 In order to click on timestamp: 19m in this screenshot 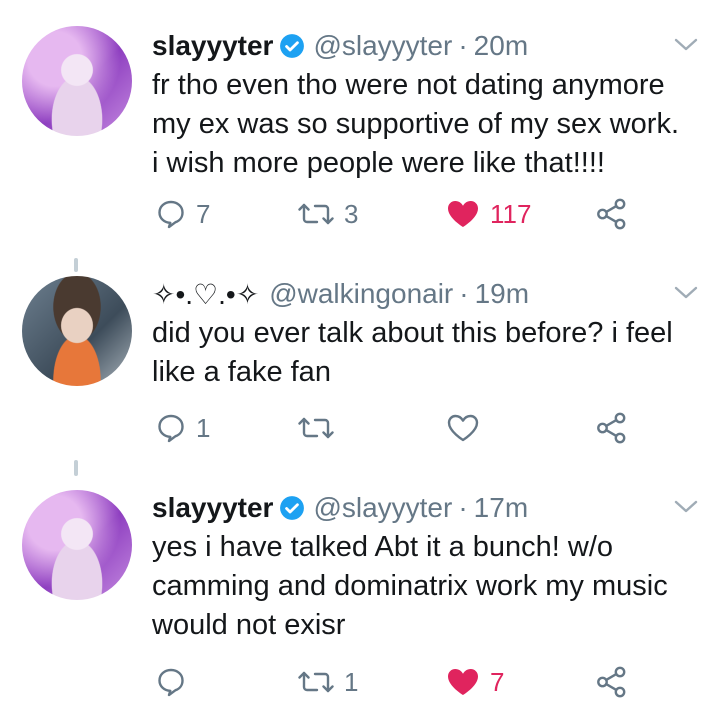, I will do `click(502, 294)`.